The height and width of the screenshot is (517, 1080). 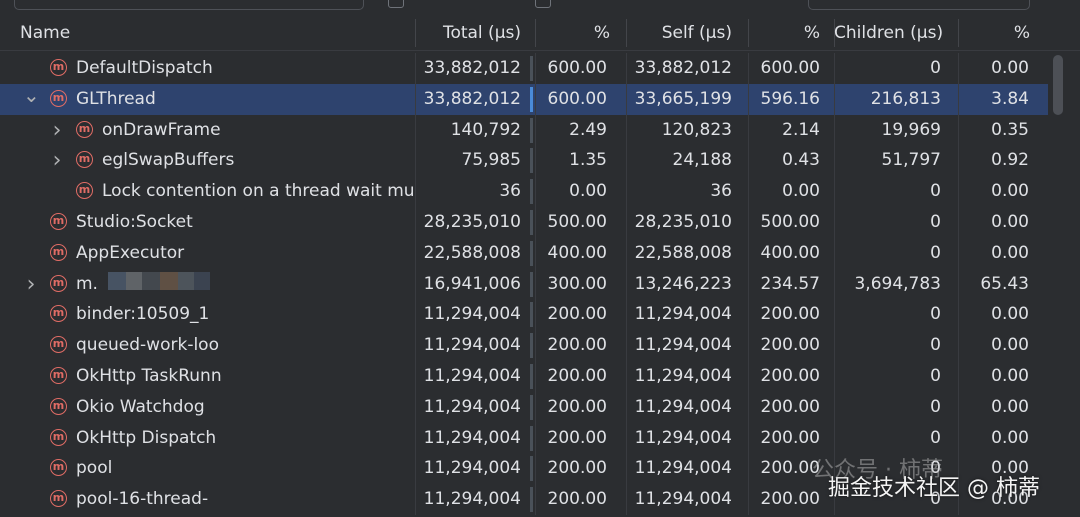 What do you see at coordinates (683, 252) in the screenshot?
I see `cell-self: 22,588,008` at bounding box center [683, 252].